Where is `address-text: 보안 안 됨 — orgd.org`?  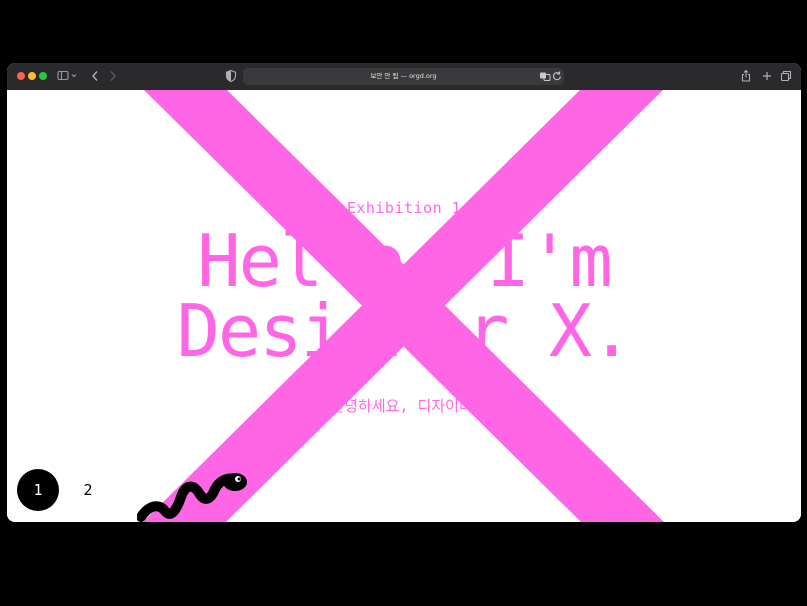
address-text: 보안 안 됨 — orgd.org is located at coordinates (403, 76).